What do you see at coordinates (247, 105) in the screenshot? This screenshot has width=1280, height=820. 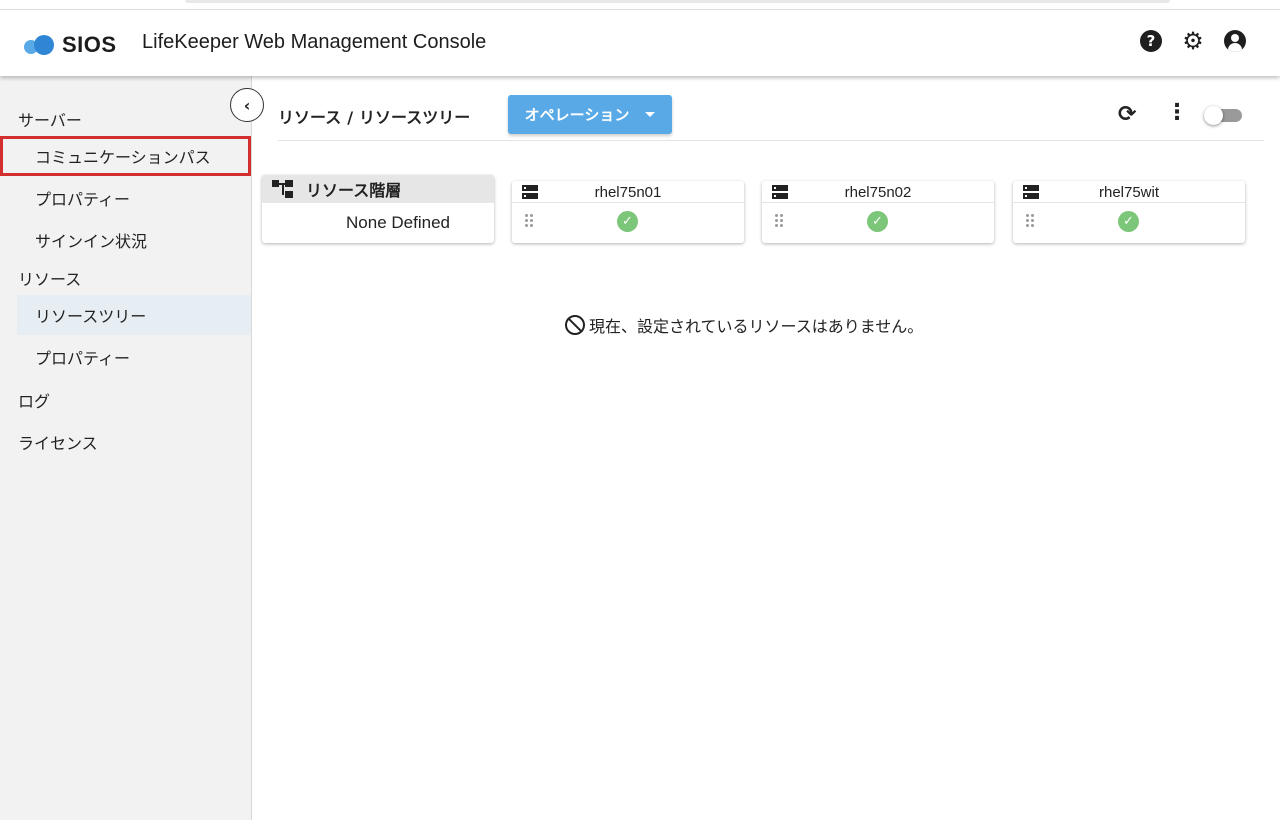 I see `collapse-sidebar-chevron-left-icon: ‹` at bounding box center [247, 105].